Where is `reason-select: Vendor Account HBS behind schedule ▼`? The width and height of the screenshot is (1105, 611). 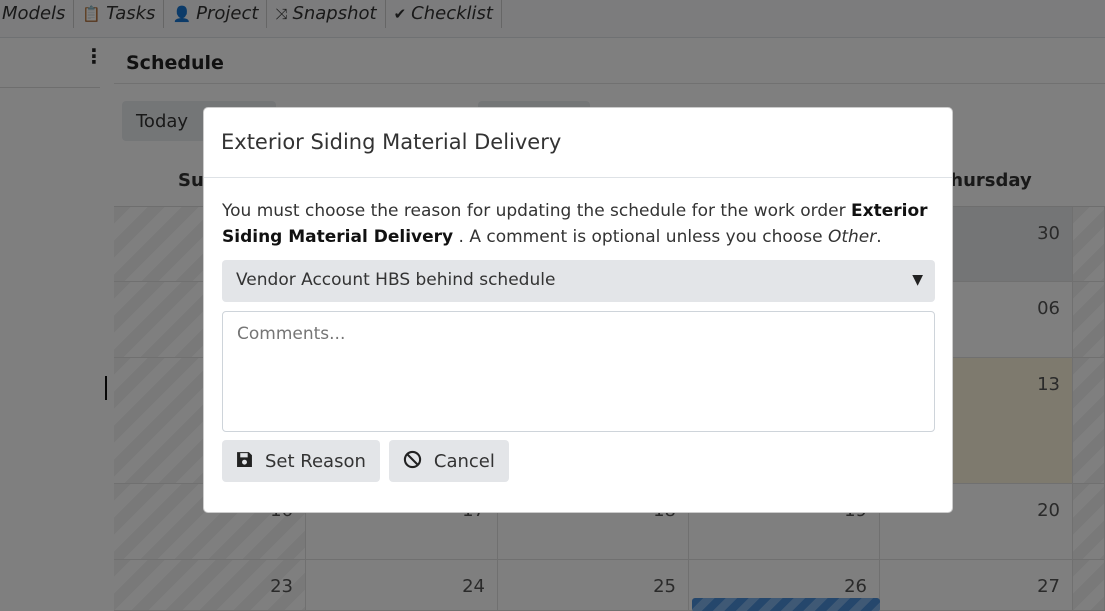
reason-select: Vendor Account HBS behind schedule ▼ is located at coordinates (578, 281).